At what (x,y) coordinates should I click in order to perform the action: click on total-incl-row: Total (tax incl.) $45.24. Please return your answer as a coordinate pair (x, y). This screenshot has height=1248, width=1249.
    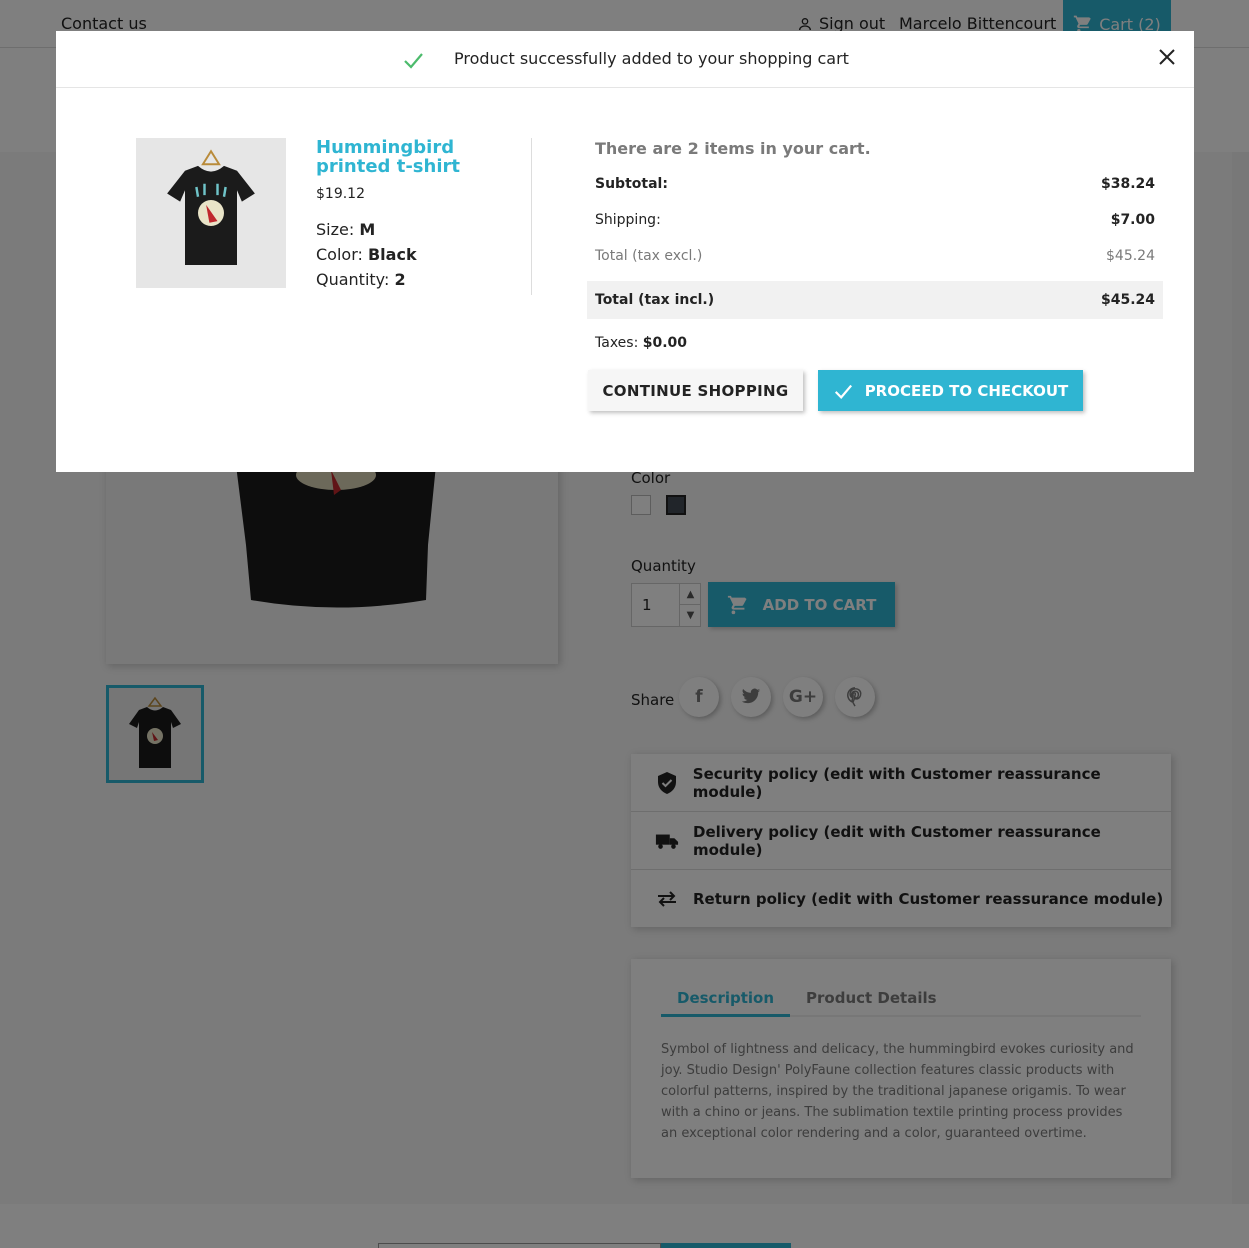
    Looking at the image, I should click on (875, 300).